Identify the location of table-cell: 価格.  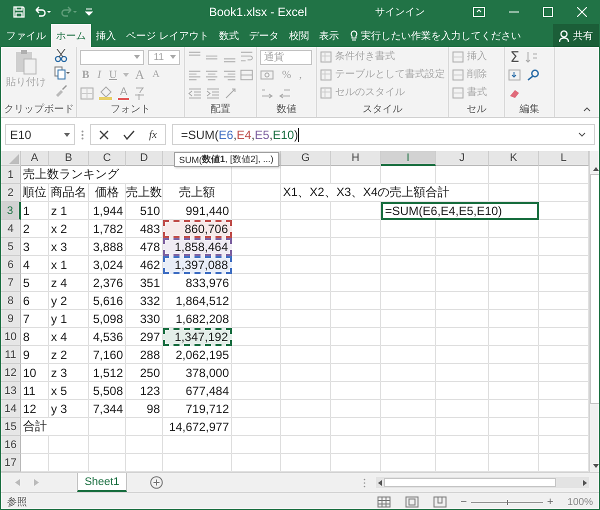
(107, 193).